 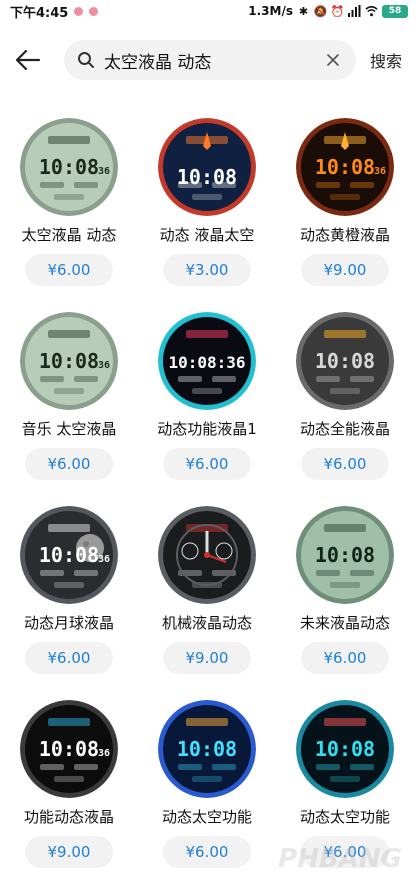 I want to click on watch-face-preview, so click(x=207, y=555).